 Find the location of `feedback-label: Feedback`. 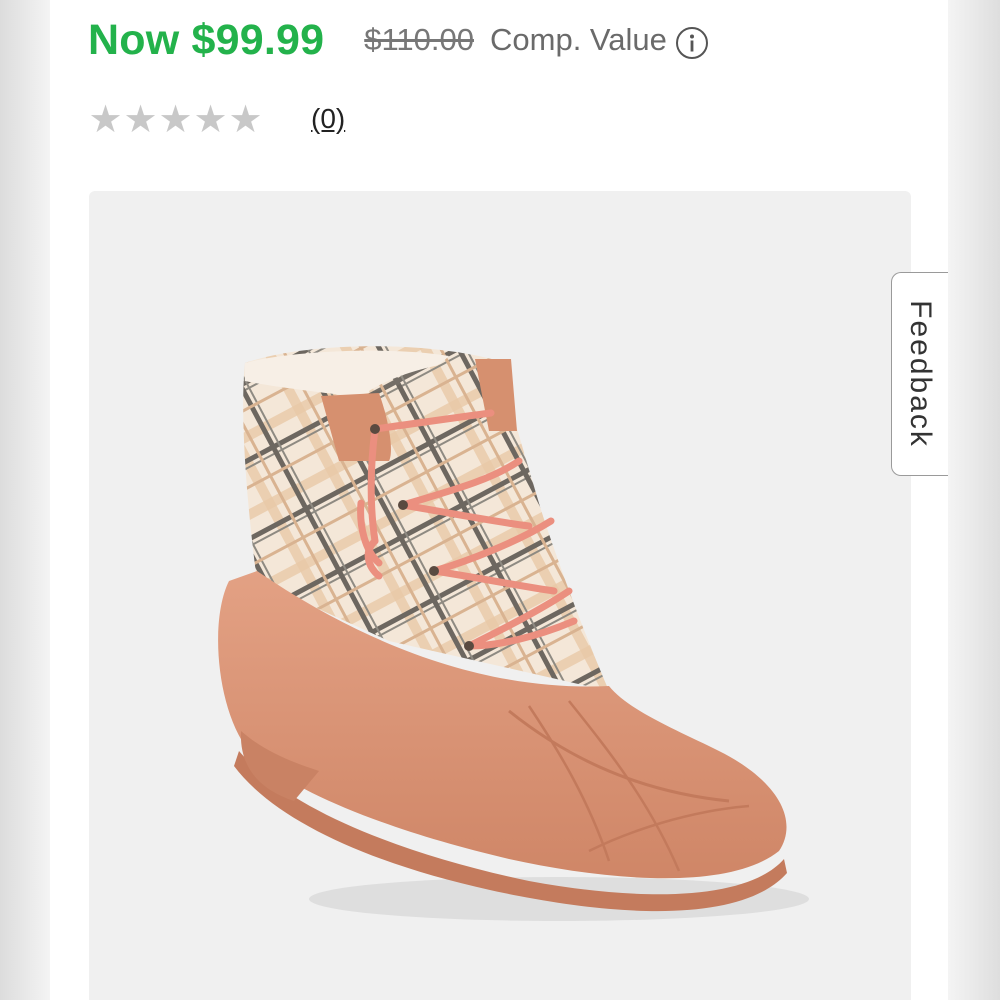

feedback-label: Feedback is located at coordinates (920, 374).